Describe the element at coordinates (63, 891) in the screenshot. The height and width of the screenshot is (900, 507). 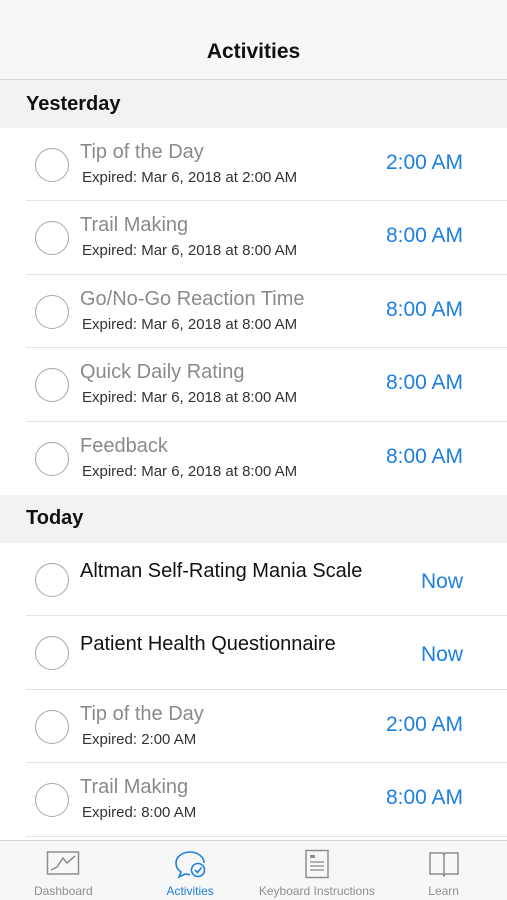
I see `tab-label: Dashboard` at that location.